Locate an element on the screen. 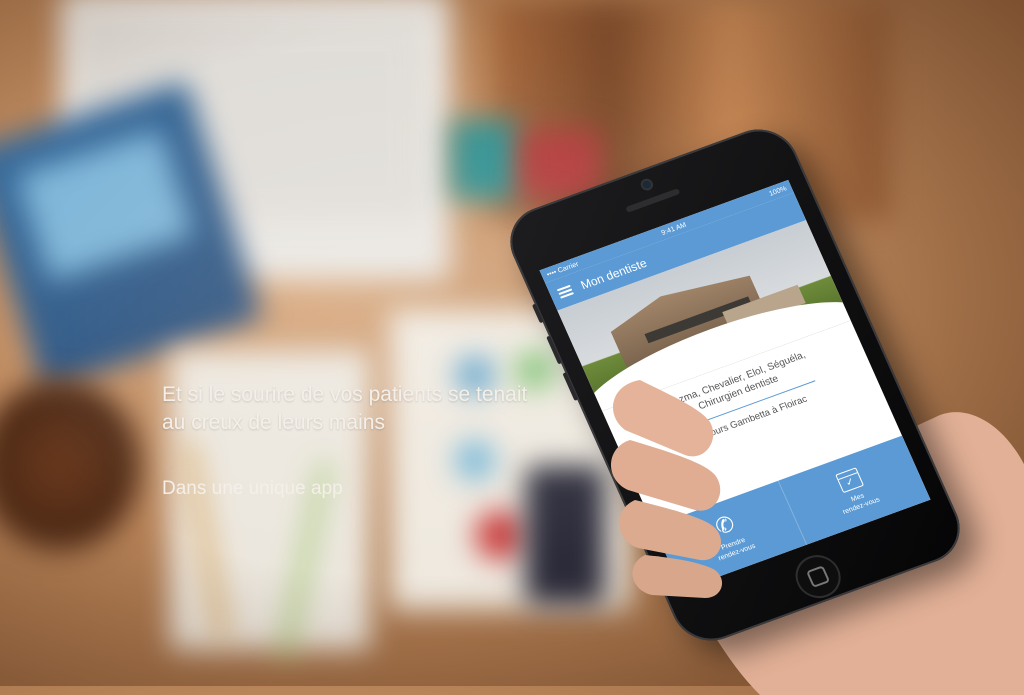 This screenshot has height=695, width=1024. hamburger-icon is located at coordinates (565, 291).